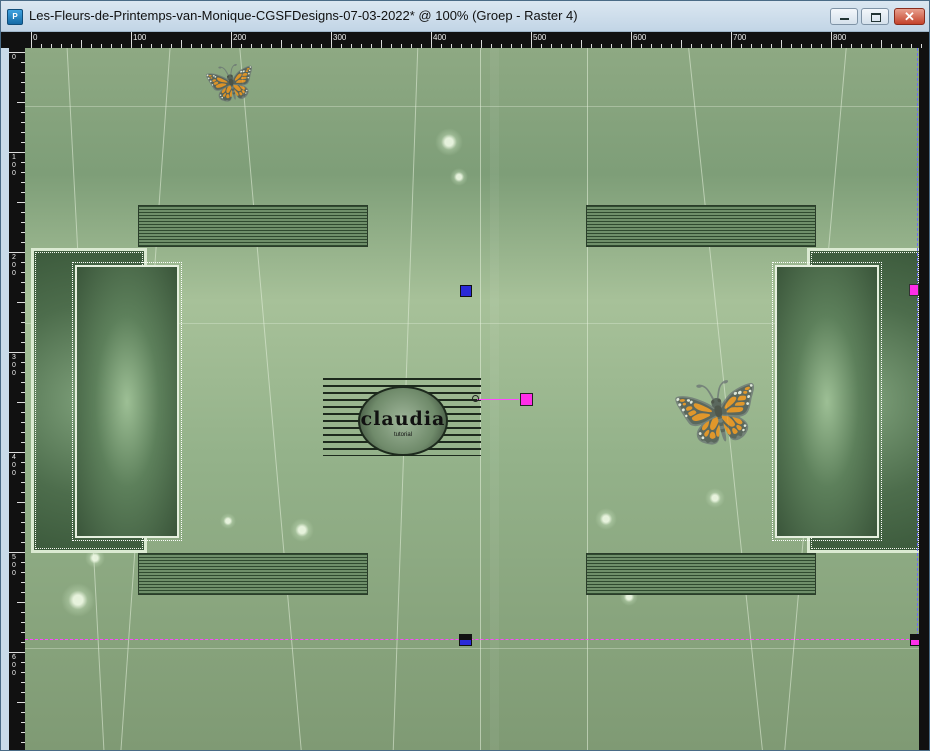  Describe the element at coordinates (640, 37) in the screenshot. I see `ruler-label: 600` at that location.